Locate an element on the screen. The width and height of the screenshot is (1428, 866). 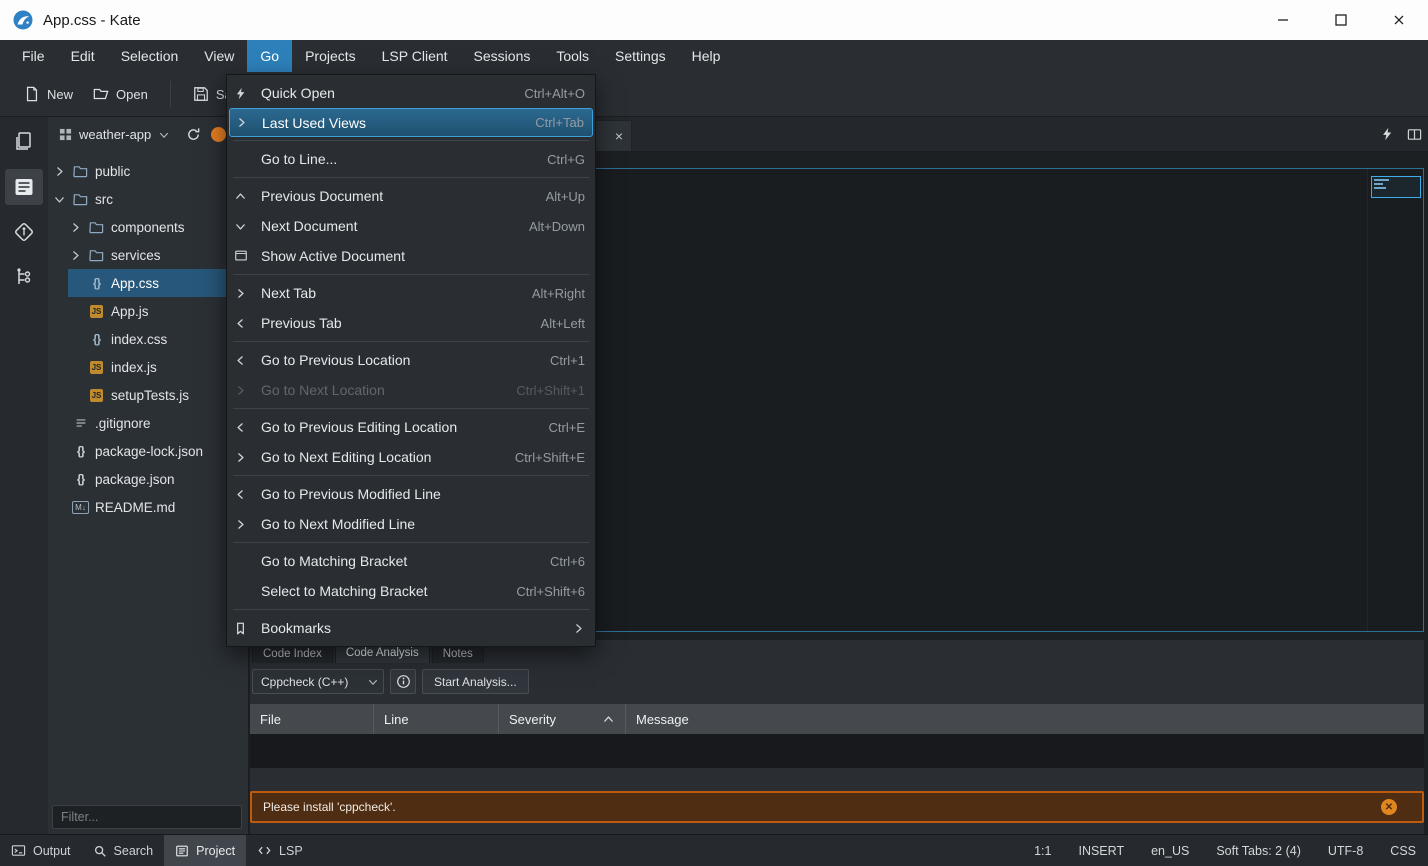
menubar-item-tools: Tools is located at coordinates (572, 56).